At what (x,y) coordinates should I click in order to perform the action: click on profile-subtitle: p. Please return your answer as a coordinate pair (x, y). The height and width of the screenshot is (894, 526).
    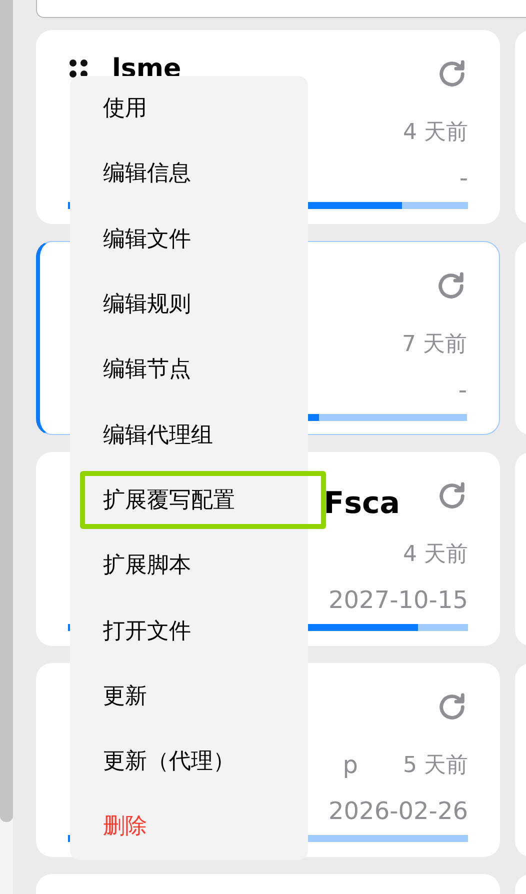
    Looking at the image, I should click on (350, 765).